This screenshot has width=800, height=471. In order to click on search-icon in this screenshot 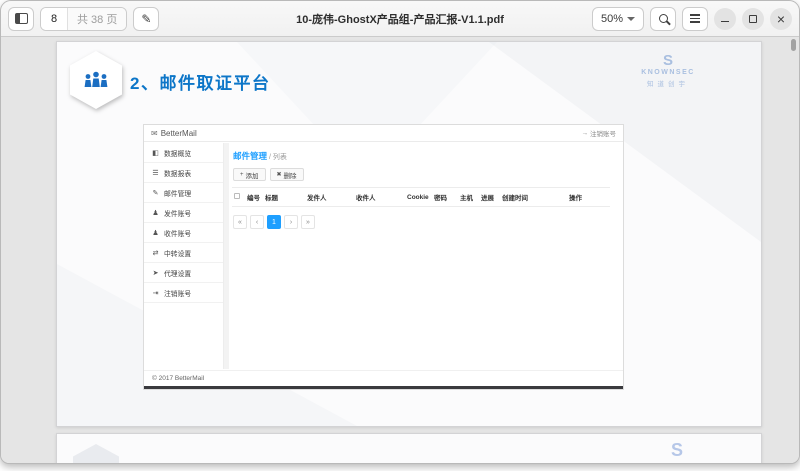, I will do `click(663, 18)`.